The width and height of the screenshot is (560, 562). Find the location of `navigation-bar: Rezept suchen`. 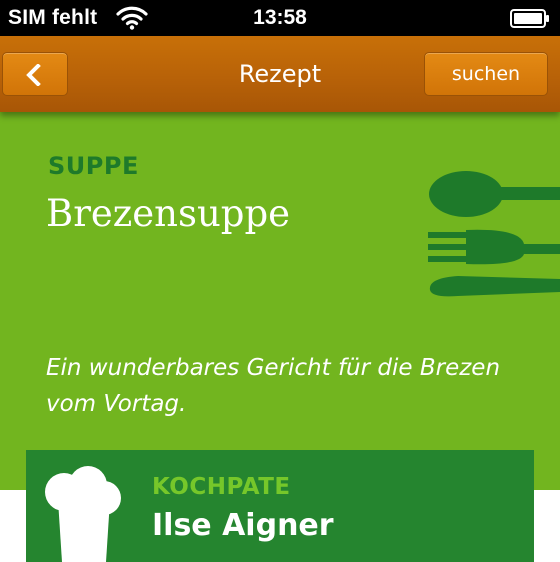

navigation-bar: Rezept suchen is located at coordinates (280, 74).